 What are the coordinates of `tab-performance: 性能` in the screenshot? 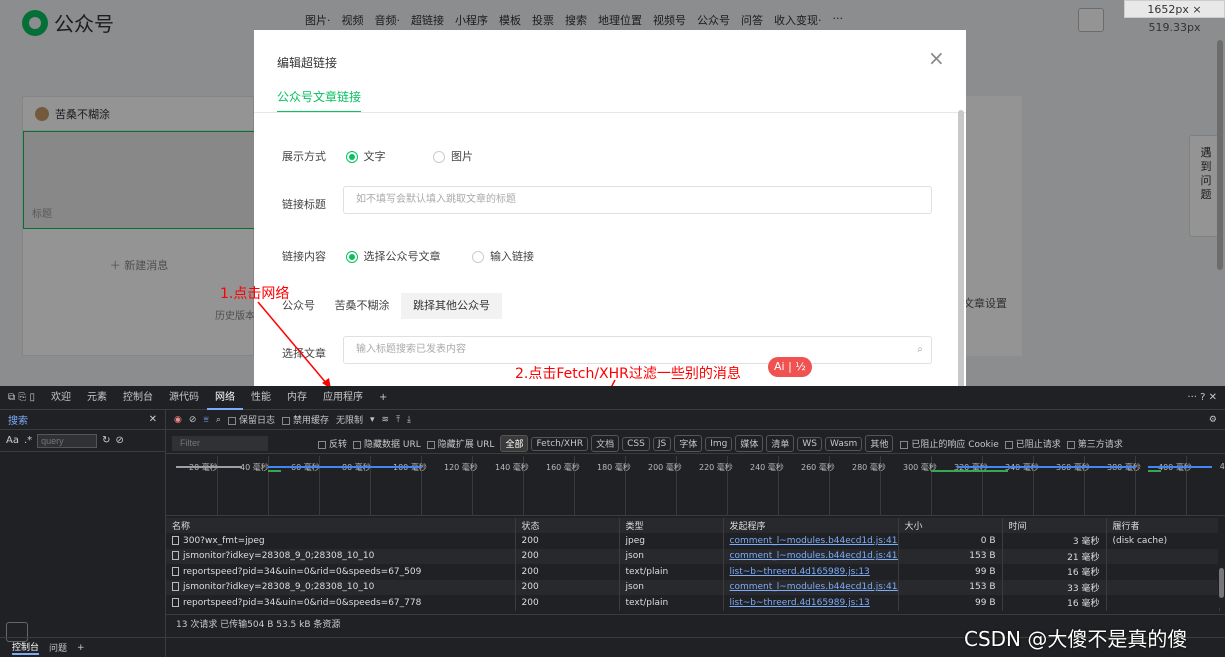 It's located at (261, 398).